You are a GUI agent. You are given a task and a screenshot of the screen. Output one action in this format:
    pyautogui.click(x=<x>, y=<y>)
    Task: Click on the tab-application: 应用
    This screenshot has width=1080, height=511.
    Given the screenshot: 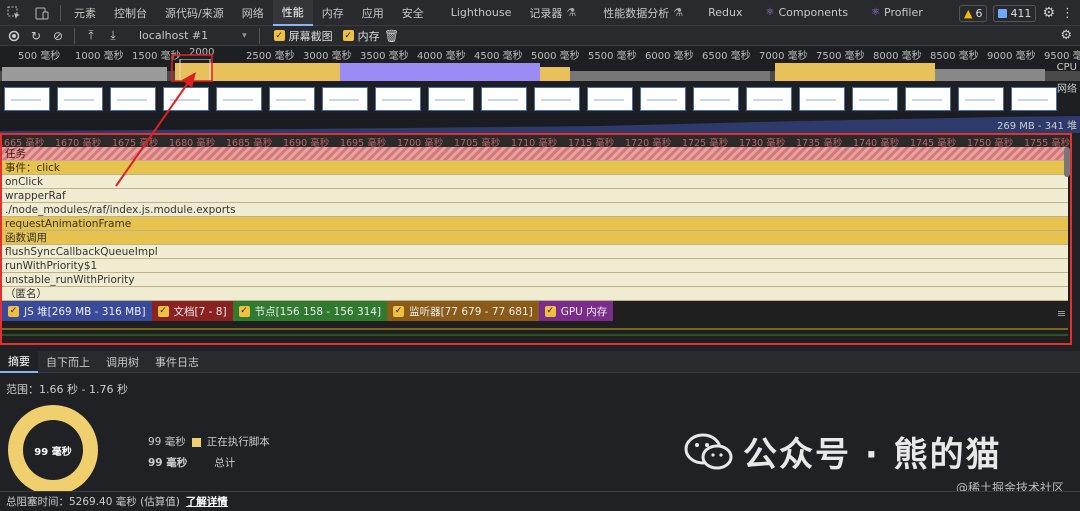 What is the action you would take?
    pyautogui.click(x=373, y=13)
    